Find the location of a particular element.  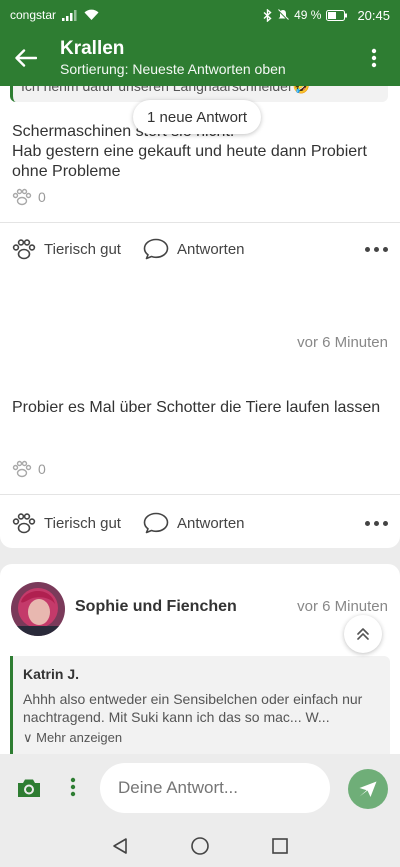

avatar is located at coordinates (38, 609).